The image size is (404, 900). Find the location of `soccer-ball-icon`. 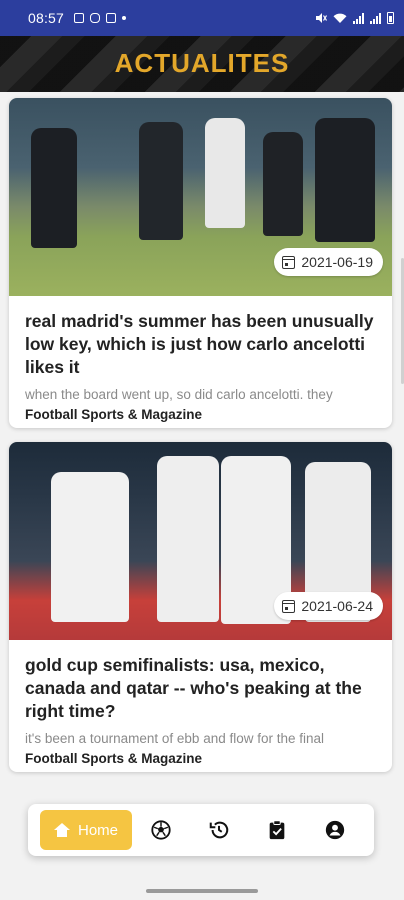

soccer-ball-icon is located at coordinates (161, 830).